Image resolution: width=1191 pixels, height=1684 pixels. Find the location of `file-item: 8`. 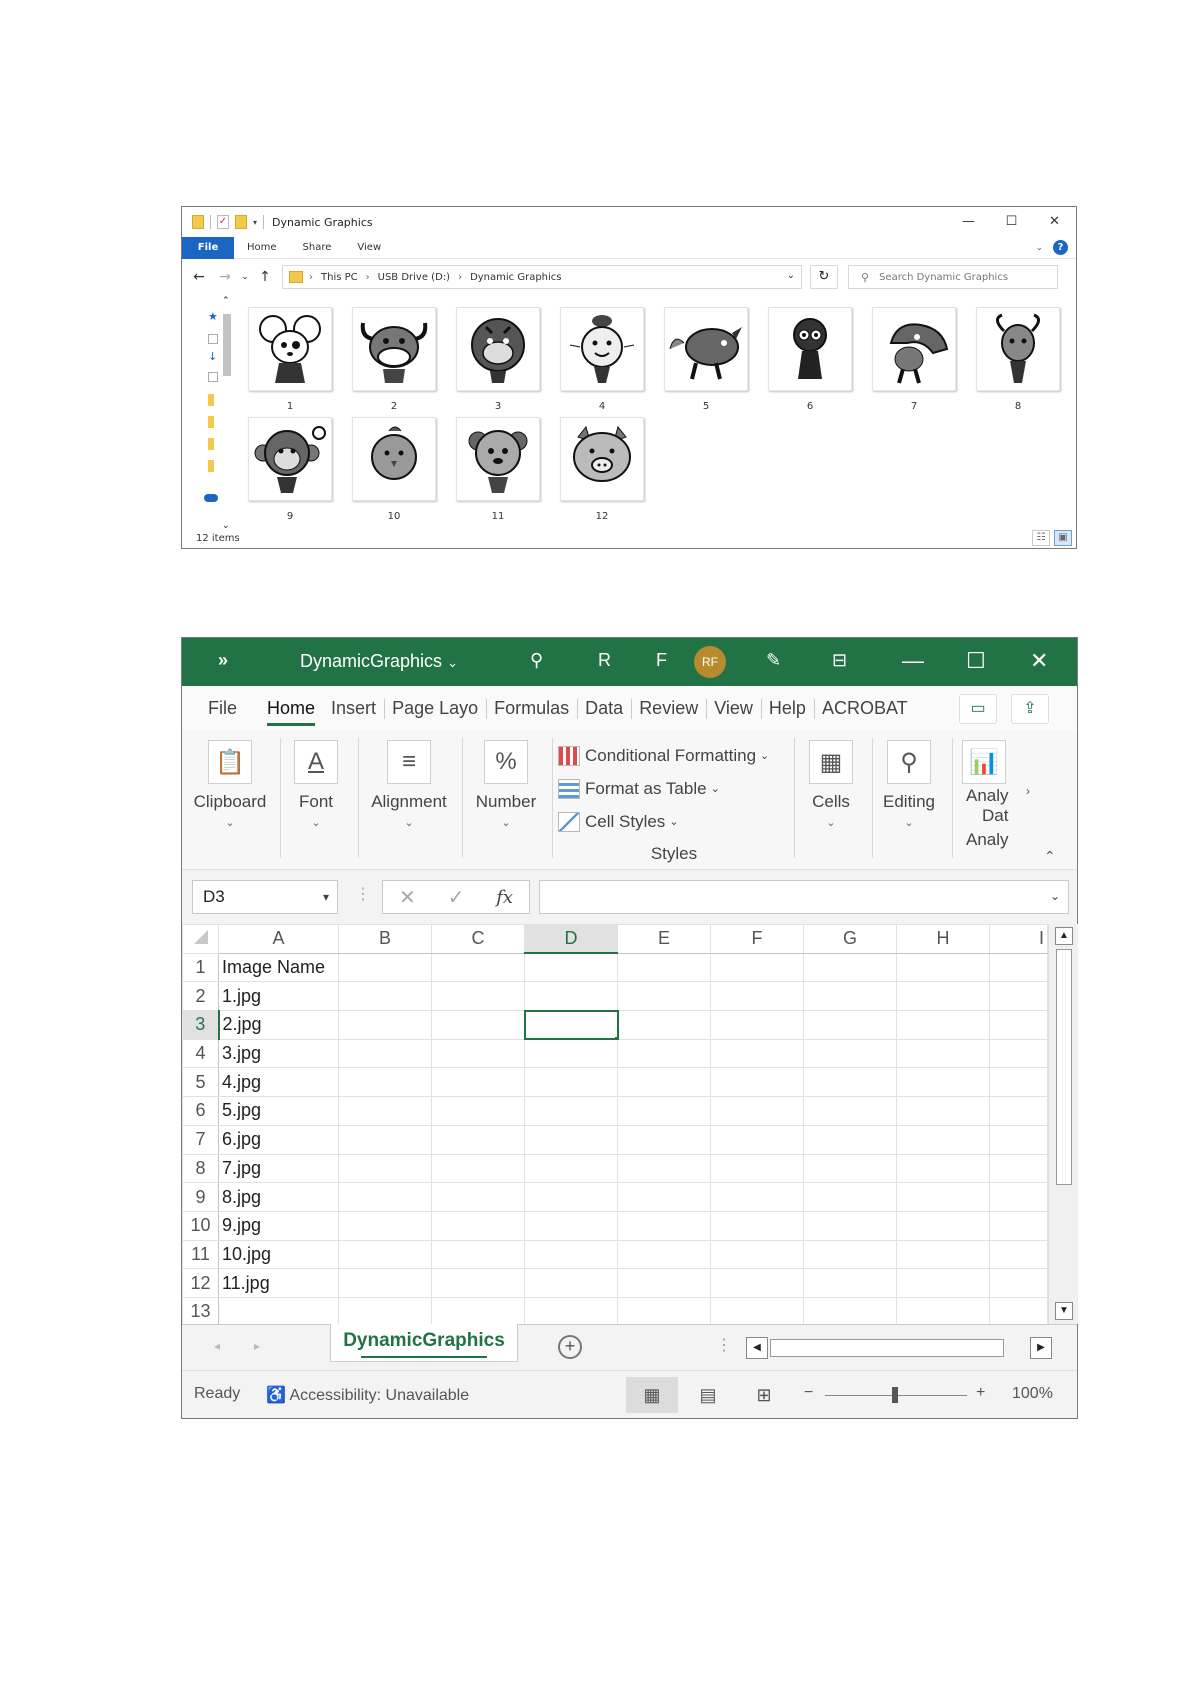

file-item: 8 is located at coordinates (1018, 359).